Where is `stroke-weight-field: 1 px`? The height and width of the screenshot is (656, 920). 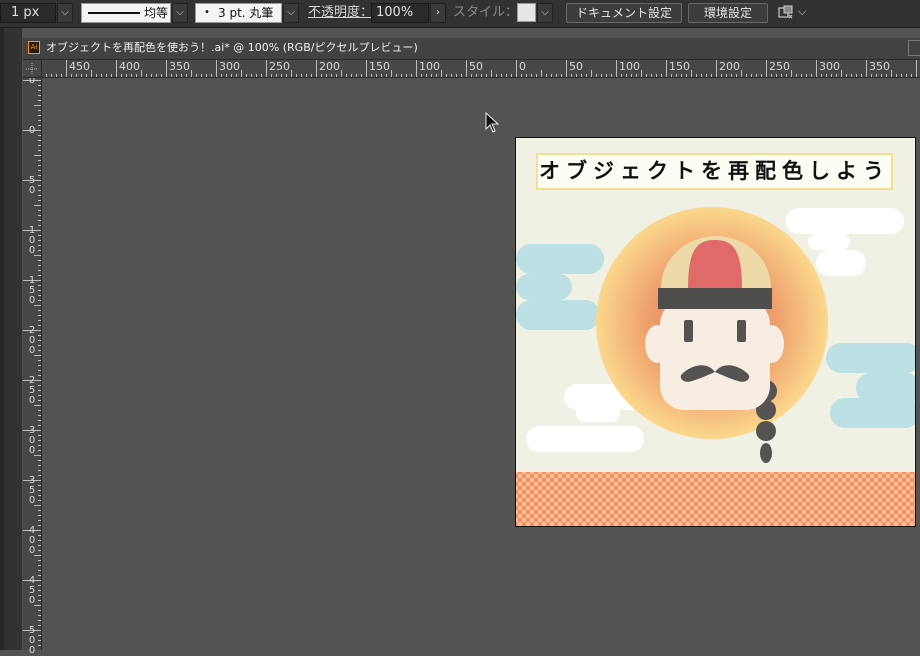
stroke-weight-field: 1 px is located at coordinates (28, 13).